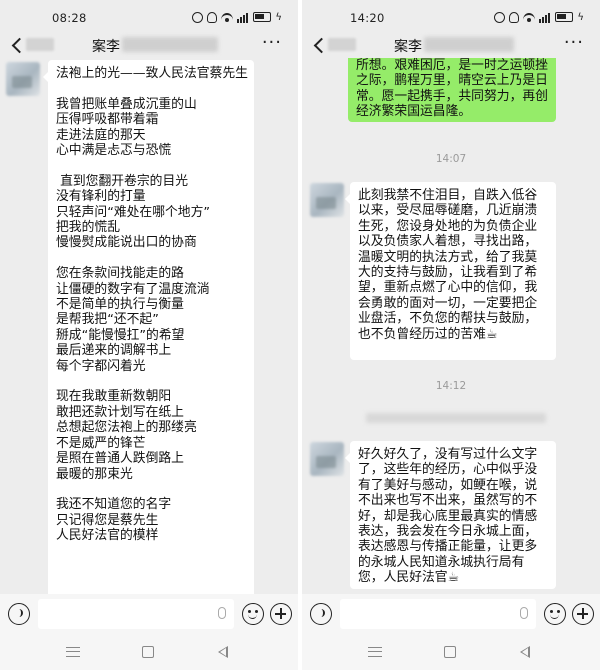 This screenshot has height=670, width=600. I want to click on redacted-system-message, so click(456, 418).